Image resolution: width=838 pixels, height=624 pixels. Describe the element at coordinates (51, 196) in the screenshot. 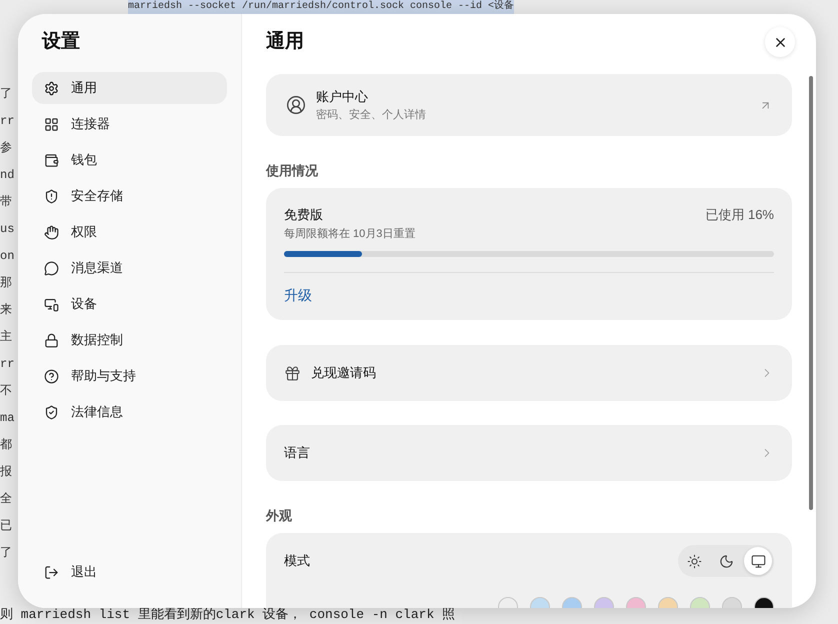

I see `shield-icon` at that location.